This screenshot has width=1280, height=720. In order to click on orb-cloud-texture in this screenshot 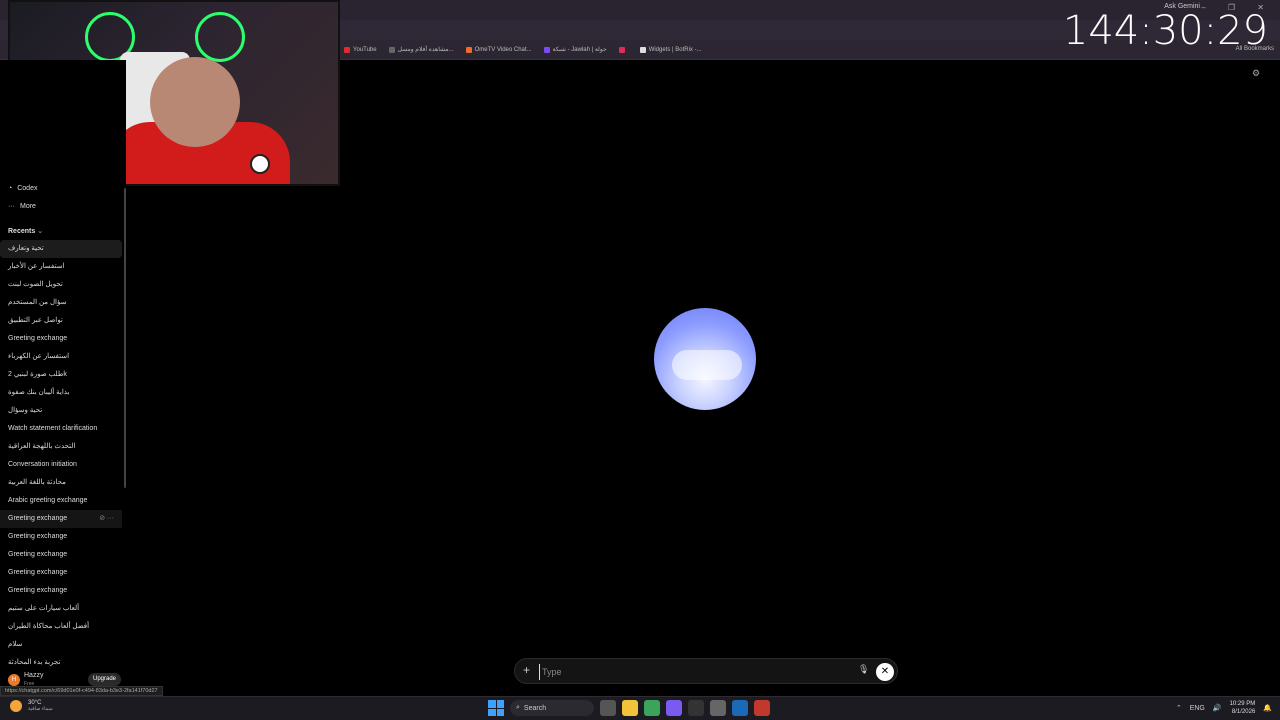, I will do `click(707, 365)`.